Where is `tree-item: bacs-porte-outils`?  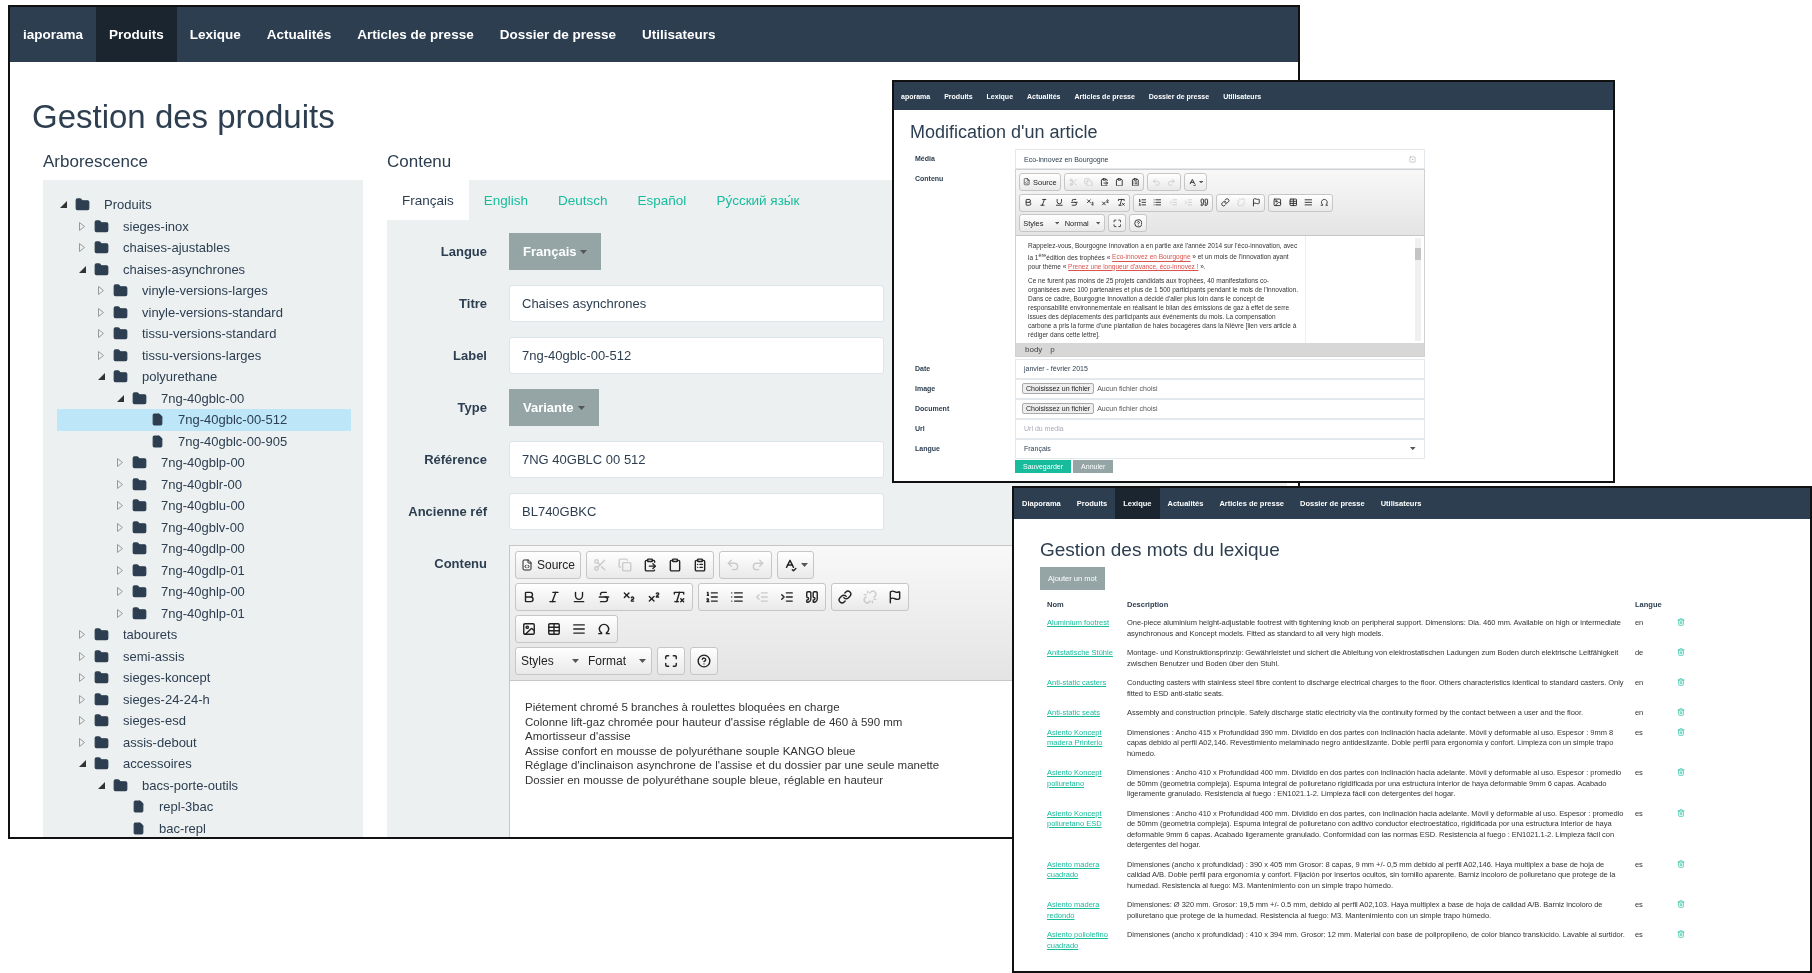 tree-item: bacs-porte-outils is located at coordinates (204, 785).